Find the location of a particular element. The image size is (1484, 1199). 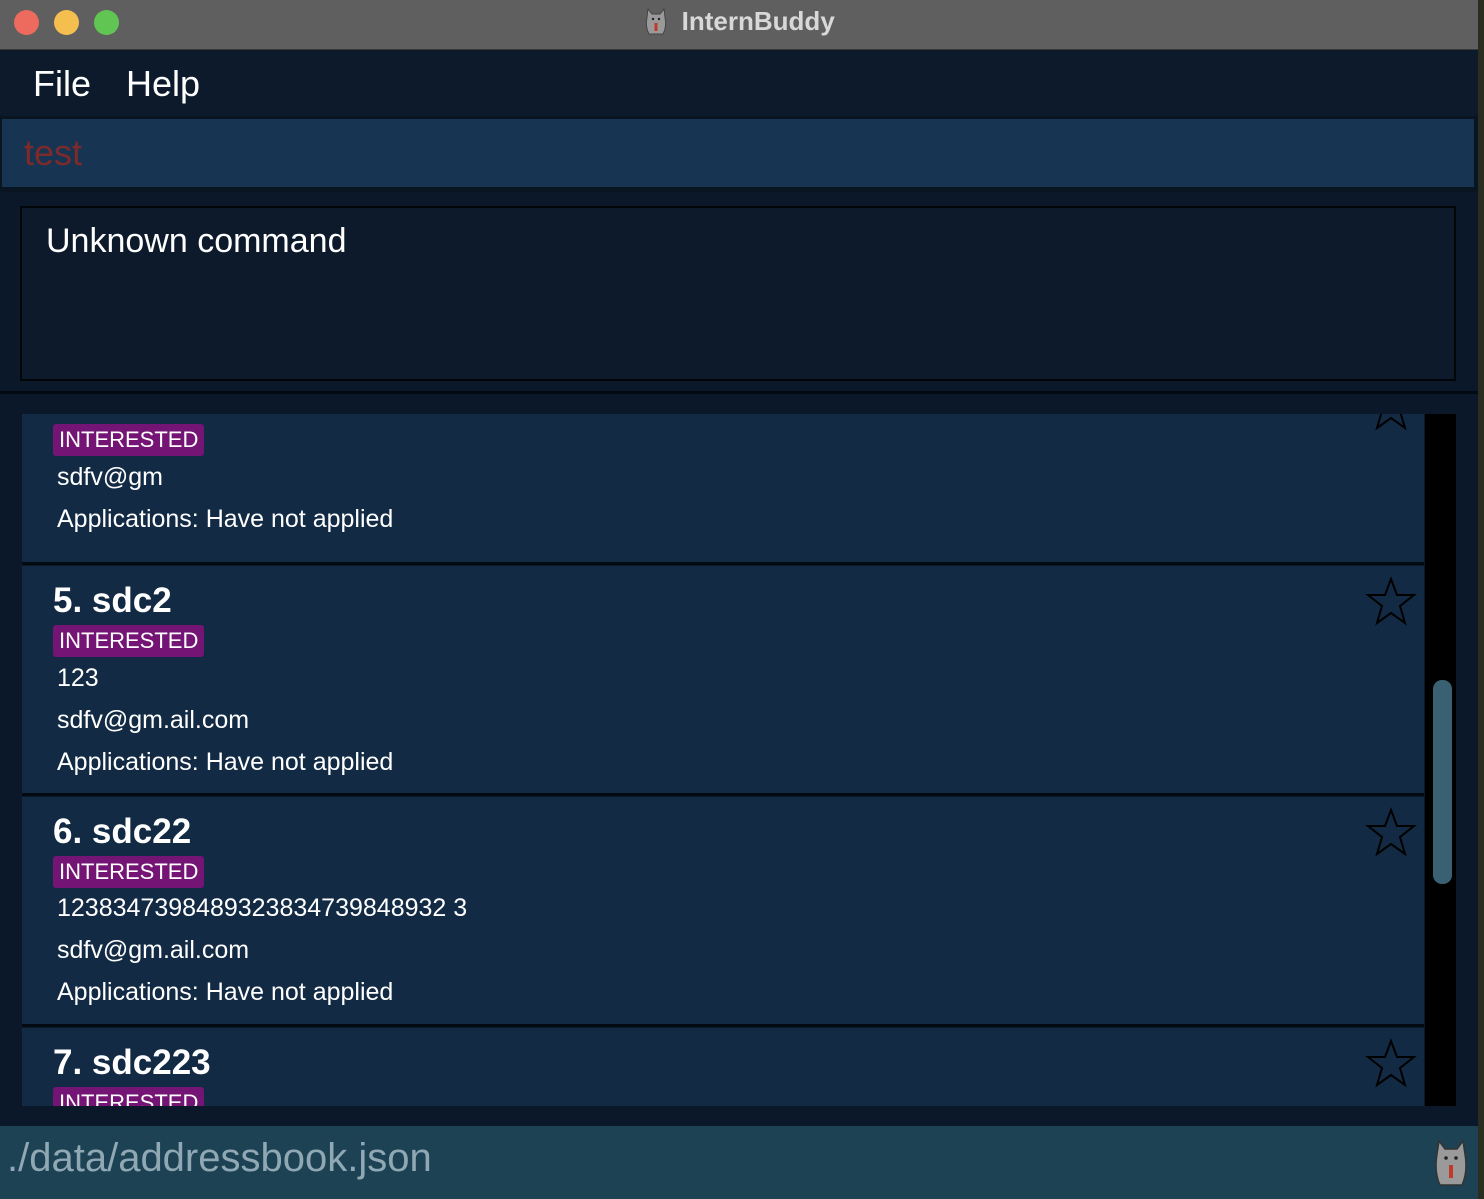

result-text: Unknown command is located at coordinates (196, 241).